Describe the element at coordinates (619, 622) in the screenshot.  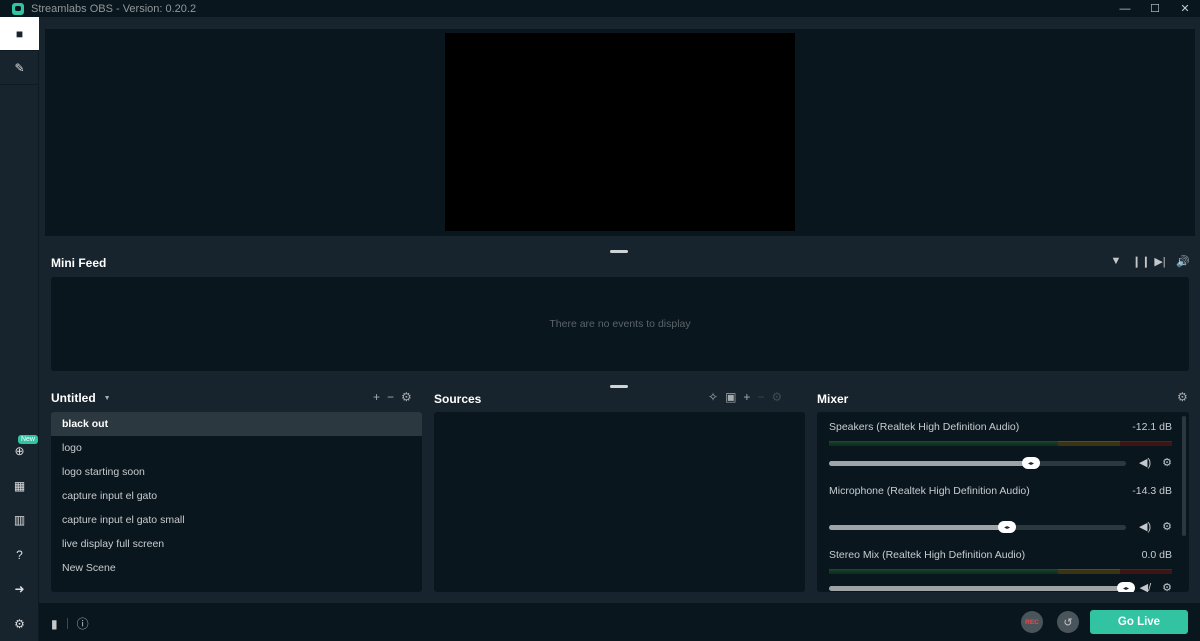
I see `footer-bar: ▮ ⓘ REC ↺ Go Live` at that location.